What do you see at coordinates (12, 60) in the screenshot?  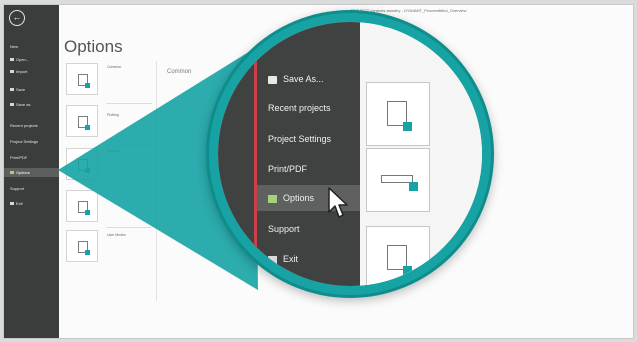 I see `folder-icon` at bounding box center [12, 60].